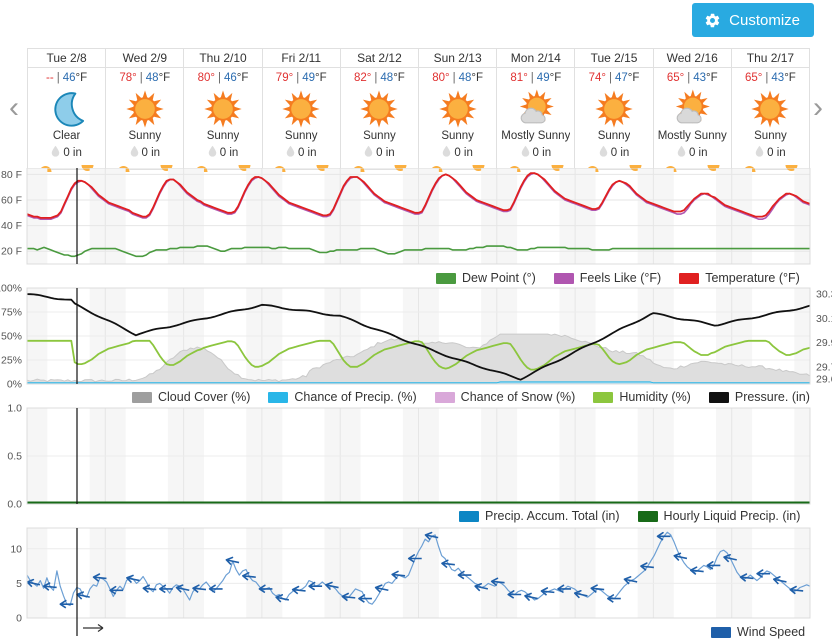 The image size is (832, 643). Describe the element at coordinates (301, 110) in the screenshot. I see `forecast-day-column: Fri 2/11 79° | 49°F Sunny 0 in` at that location.